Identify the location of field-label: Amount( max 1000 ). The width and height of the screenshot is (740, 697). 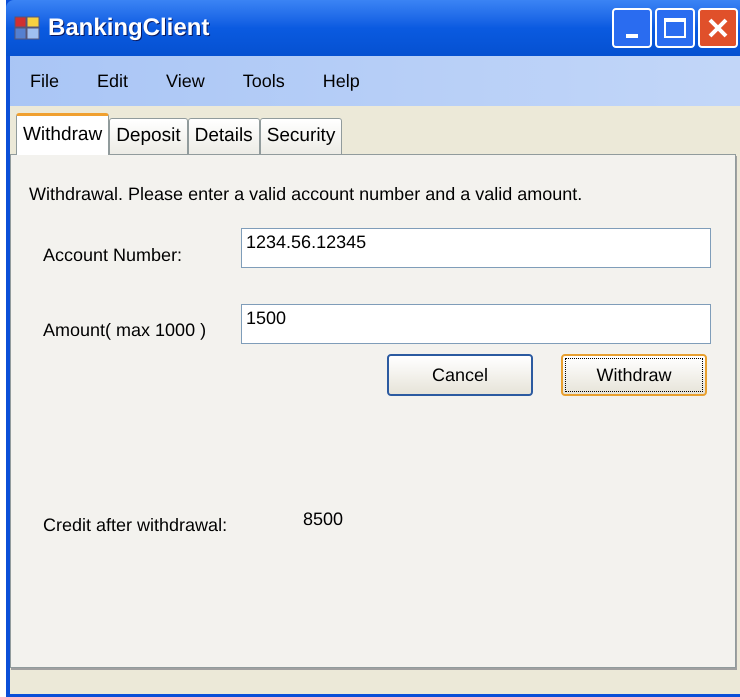
(125, 330).